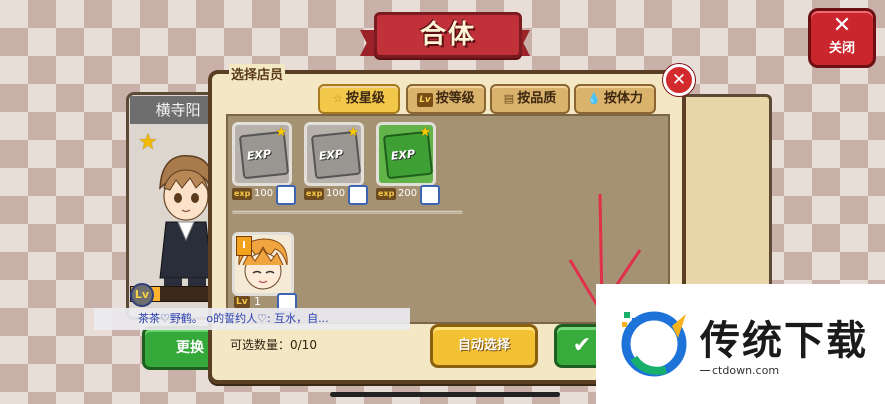 This screenshot has height=404, width=885. What do you see at coordinates (244, 246) in the screenshot?
I see `rank-badge: I` at bounding box center [244, 246].